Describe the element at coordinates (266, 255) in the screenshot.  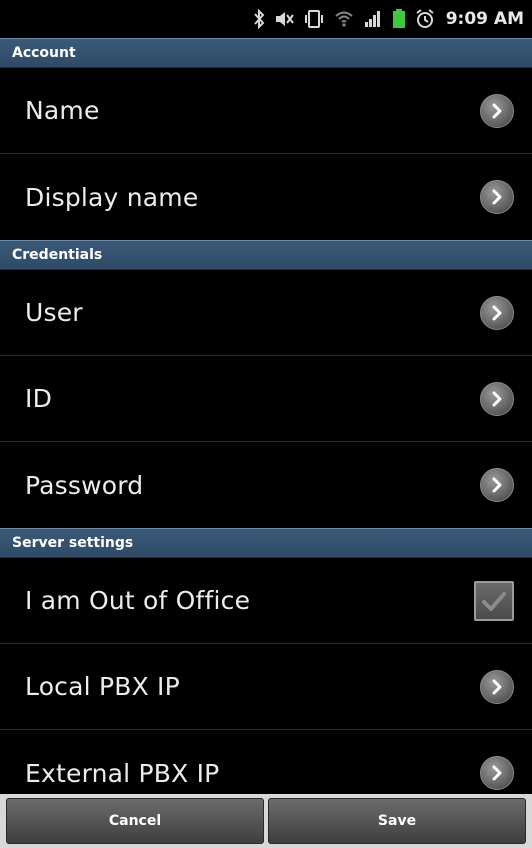
I see `section-header-credentials: Credentials` at that location.